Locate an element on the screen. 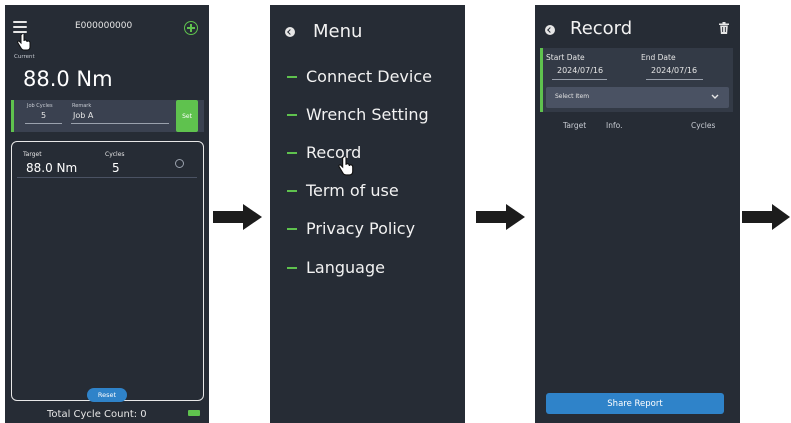 This screenshot has width=791, height=423. menu-item-term-of-use: Term of use is located at coordinates (343, 190).